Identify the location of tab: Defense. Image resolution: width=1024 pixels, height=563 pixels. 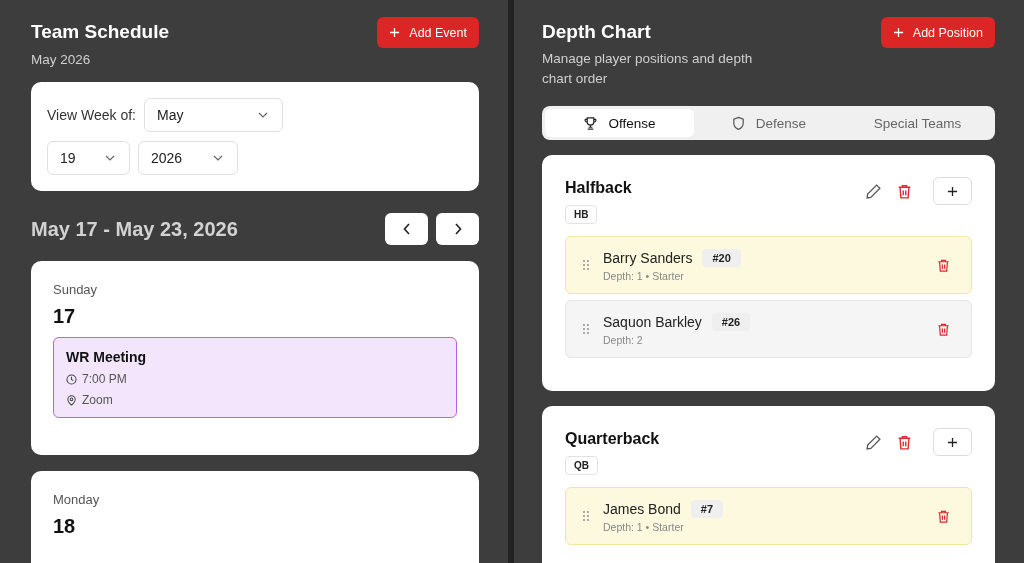
(768, 123).